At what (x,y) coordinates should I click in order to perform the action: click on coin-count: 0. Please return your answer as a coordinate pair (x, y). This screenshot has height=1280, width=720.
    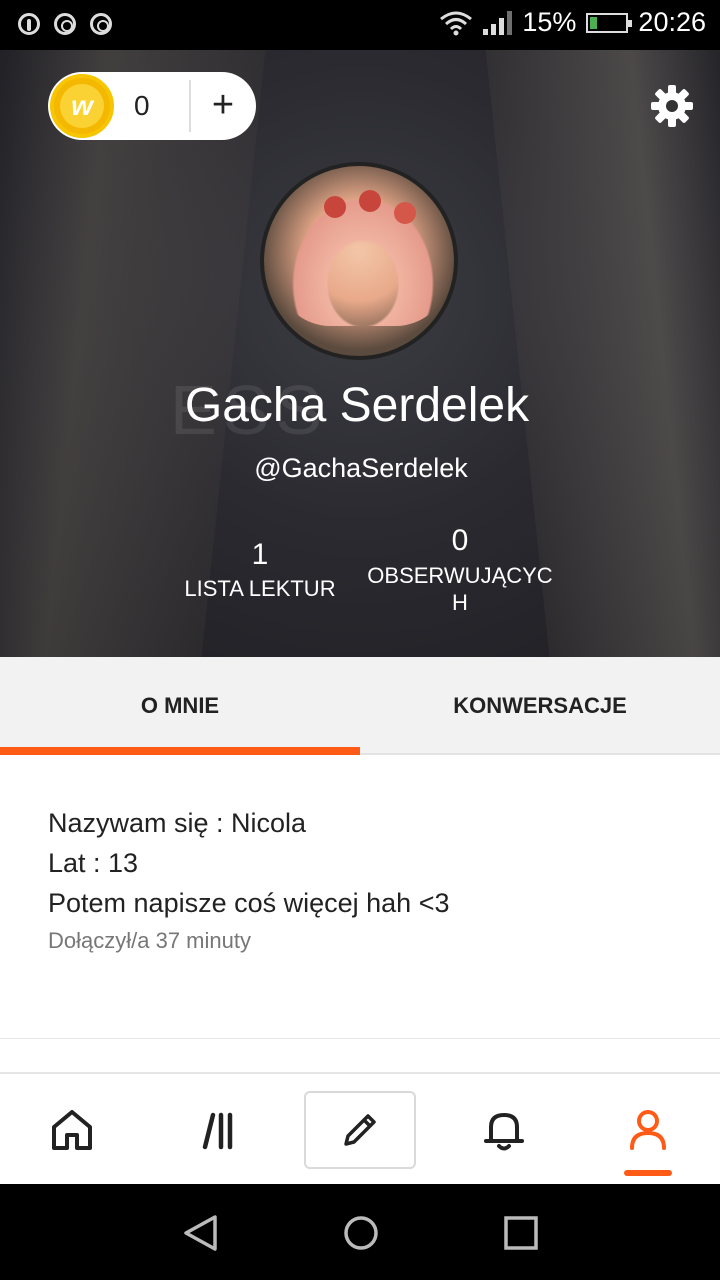
    Looking at the image, I should click on (142, 105).